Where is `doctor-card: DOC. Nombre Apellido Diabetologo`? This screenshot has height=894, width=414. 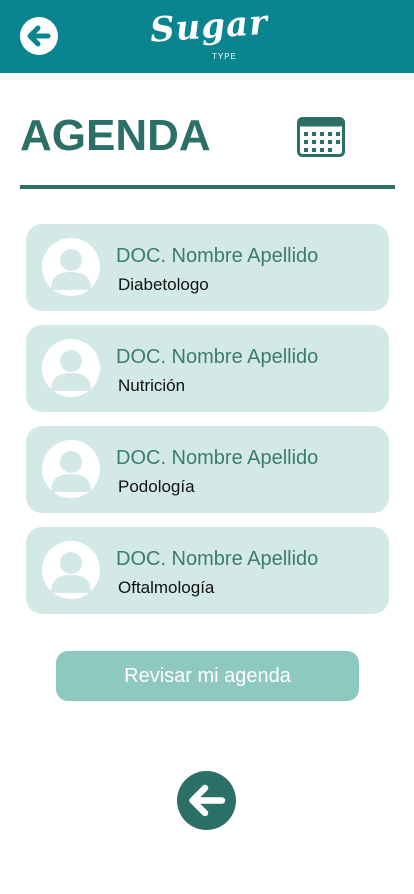 doctor-card: DOC. Nombre Apellido Diabetologo is located at coordinates (207, 267).